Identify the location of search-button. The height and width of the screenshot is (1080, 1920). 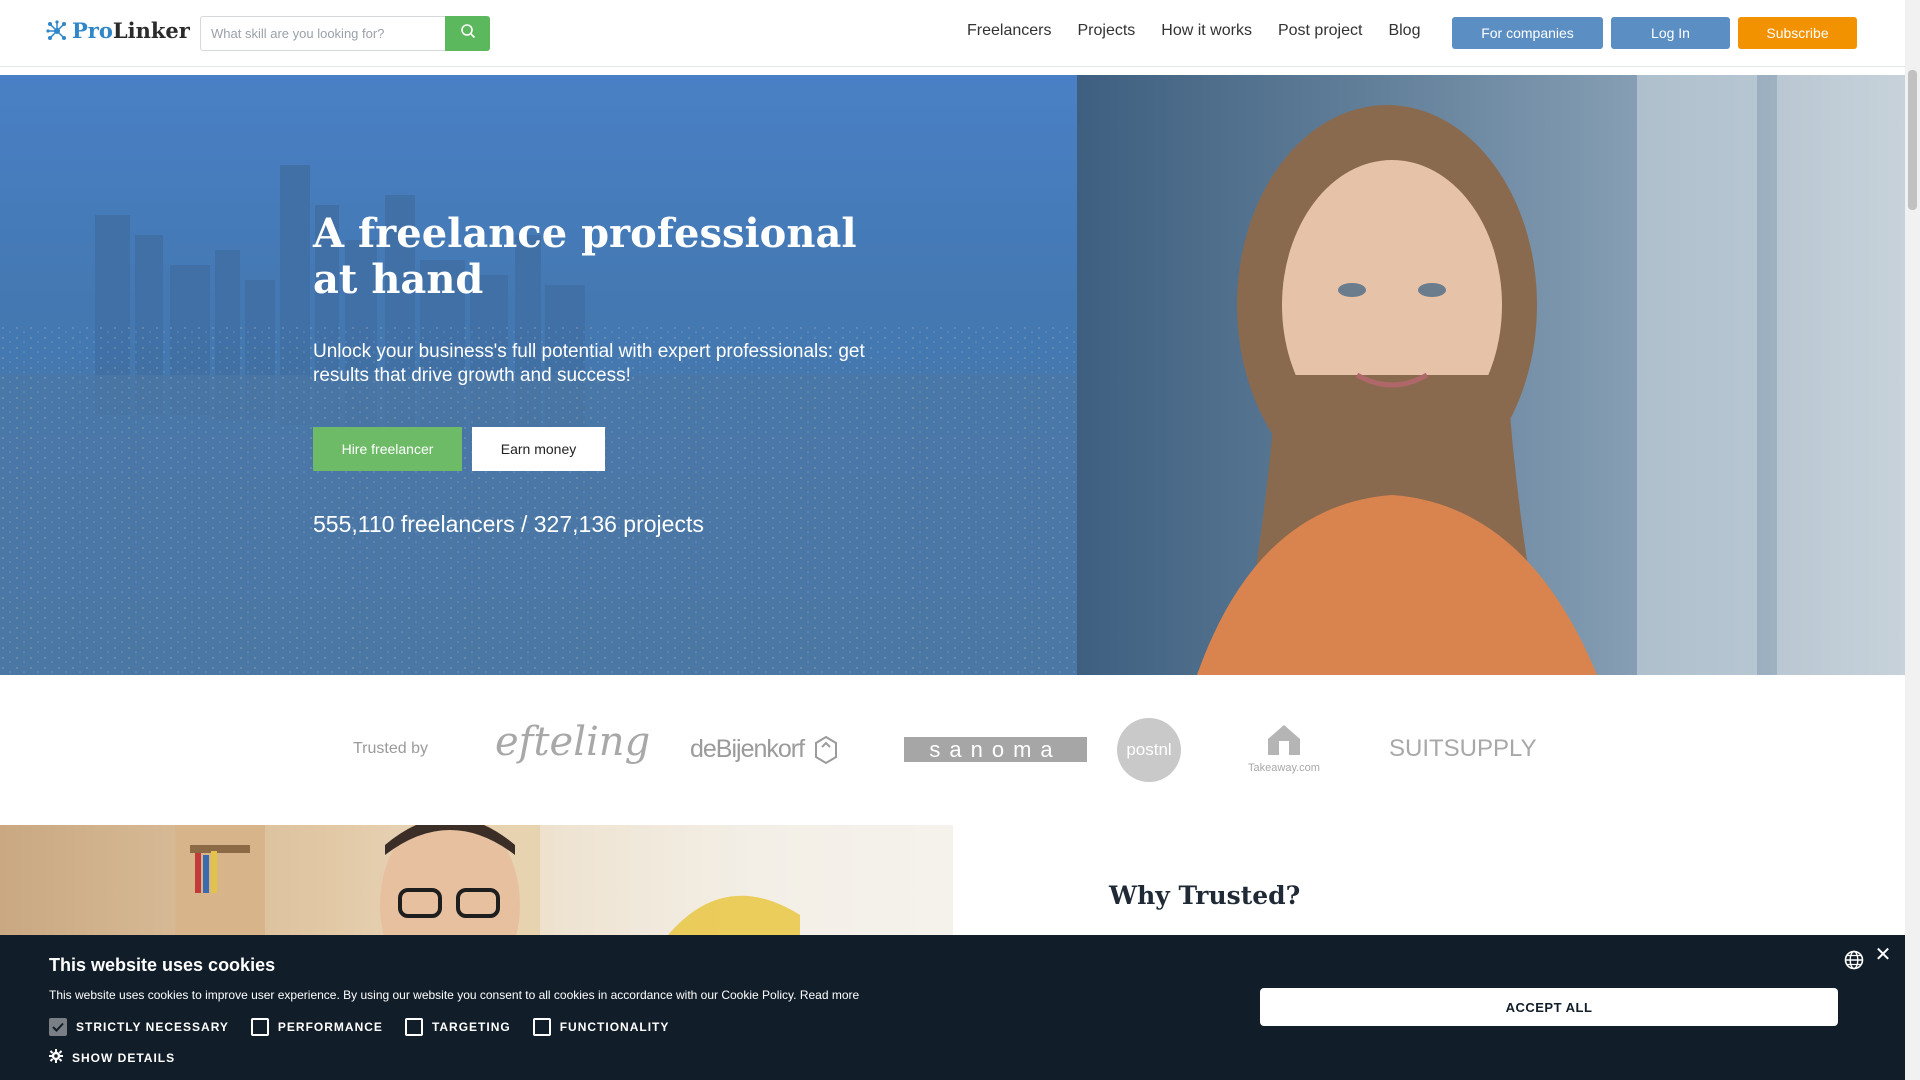
(467, 33).